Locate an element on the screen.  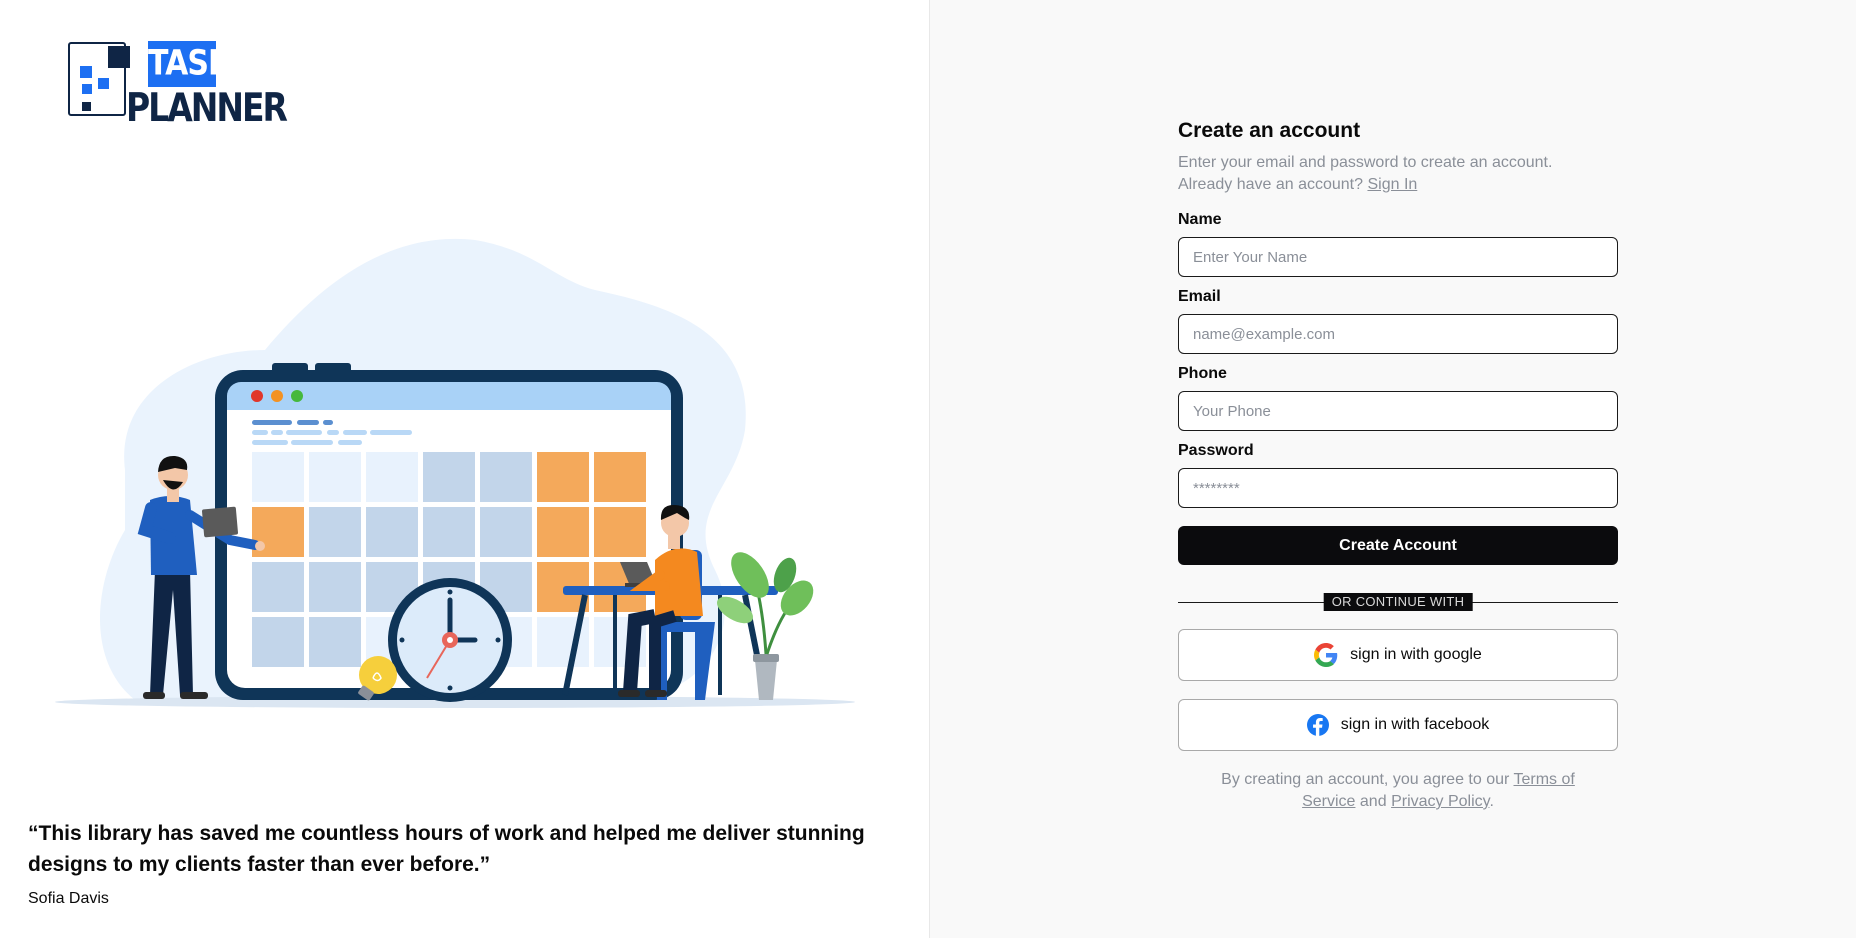
logo-word-task: TASK is located at coordinates (189, 64).